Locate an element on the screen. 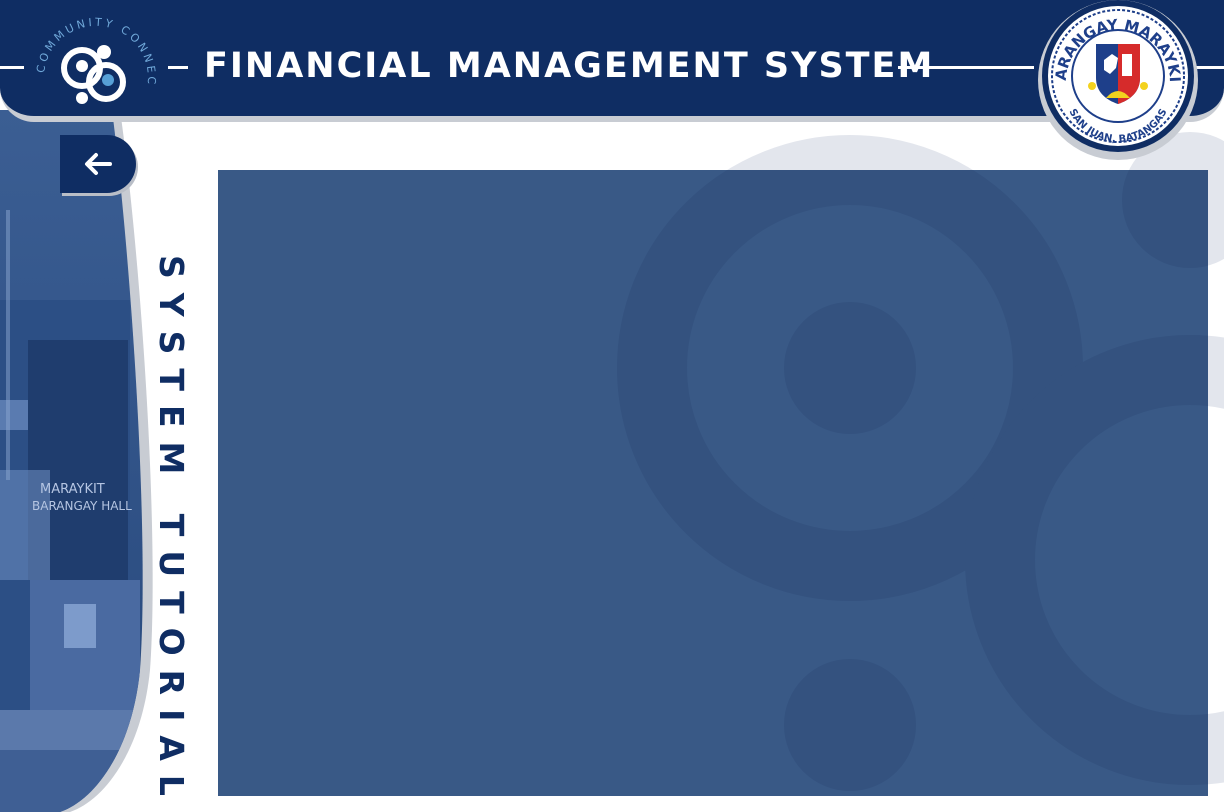 The height and width of the screenshot is (812, 1224). back-button is located at coordinates (98, 164).